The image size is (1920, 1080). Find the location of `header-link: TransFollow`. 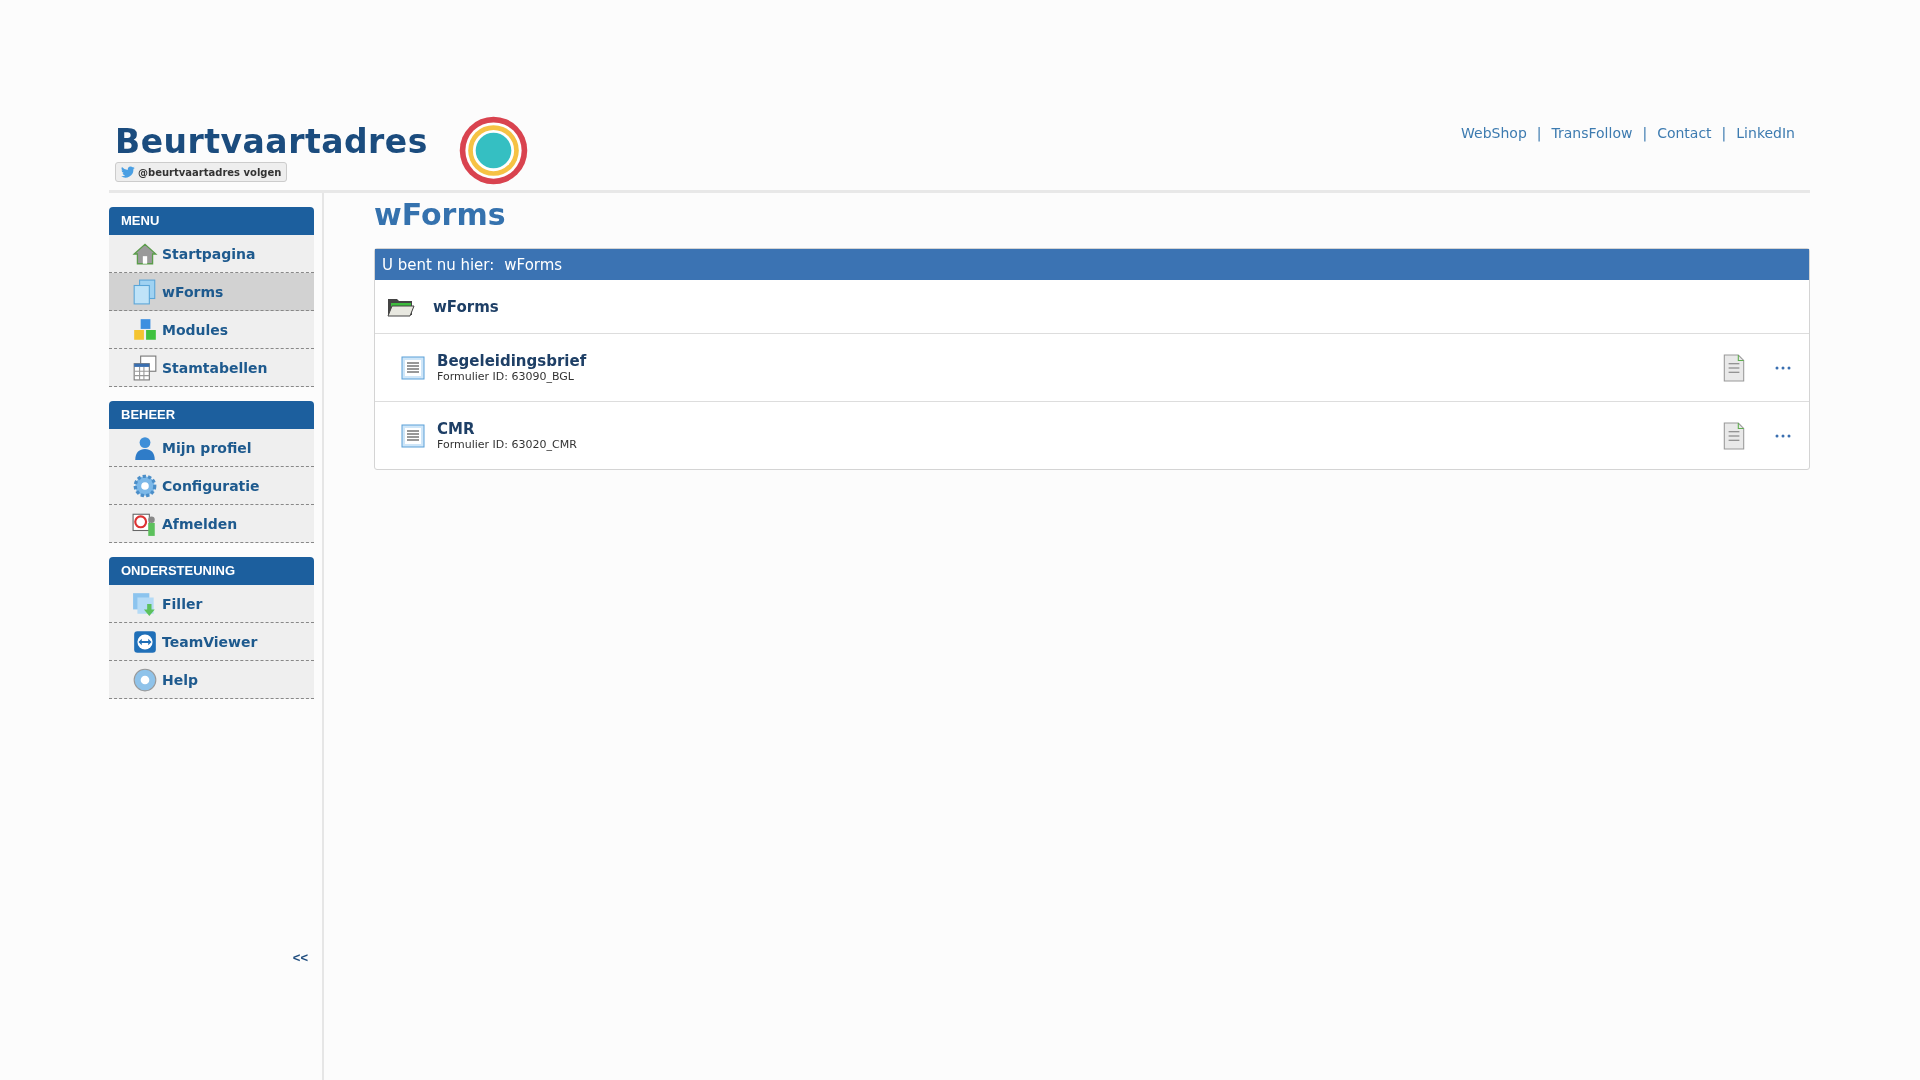

header-link: TransFollow is located at coordinates (1592, 133).